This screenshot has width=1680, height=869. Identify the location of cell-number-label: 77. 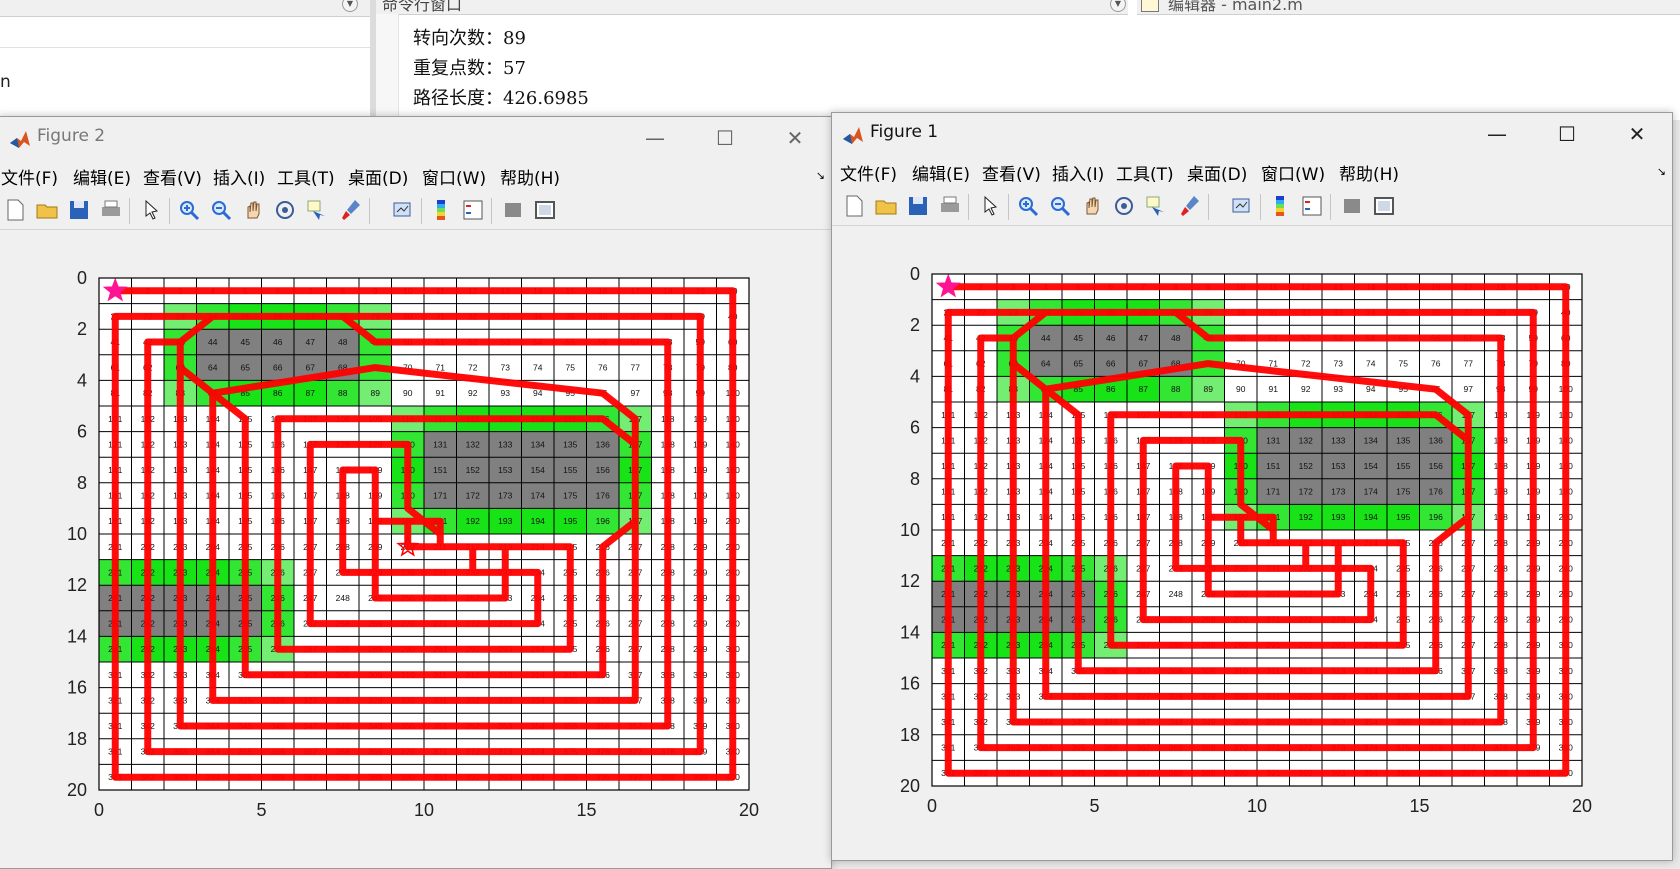
(636, 368).